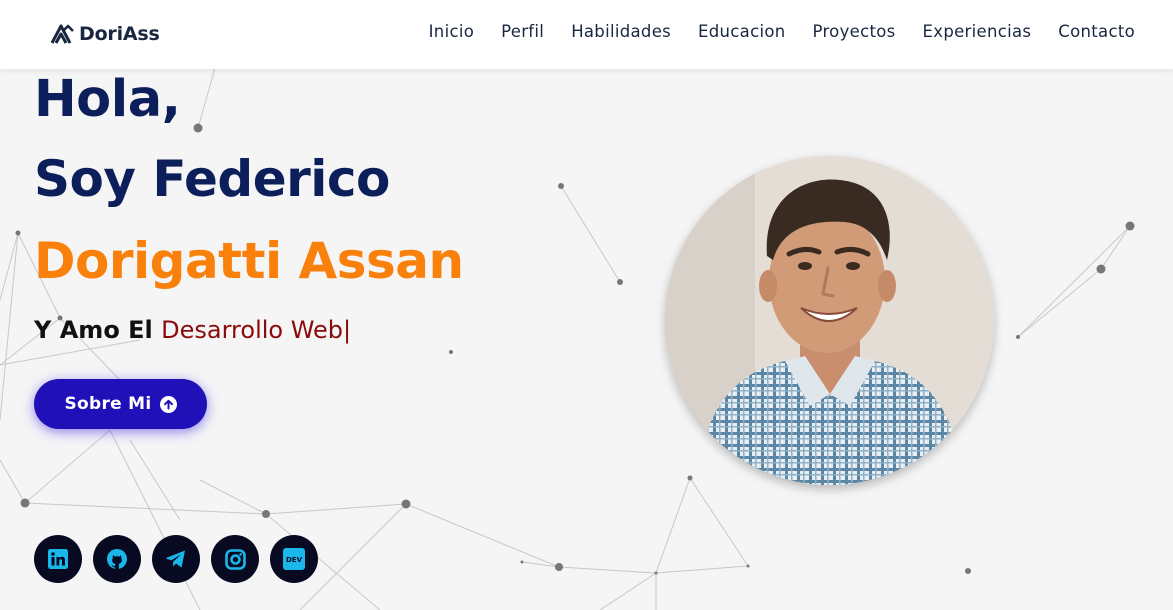 This screenshot has width=1173, height=610. What do you see at coordinates (1096, 31) in the screenshot?
I see `nav-item-contacto: Contacto` at bounding box center [1096, 31].